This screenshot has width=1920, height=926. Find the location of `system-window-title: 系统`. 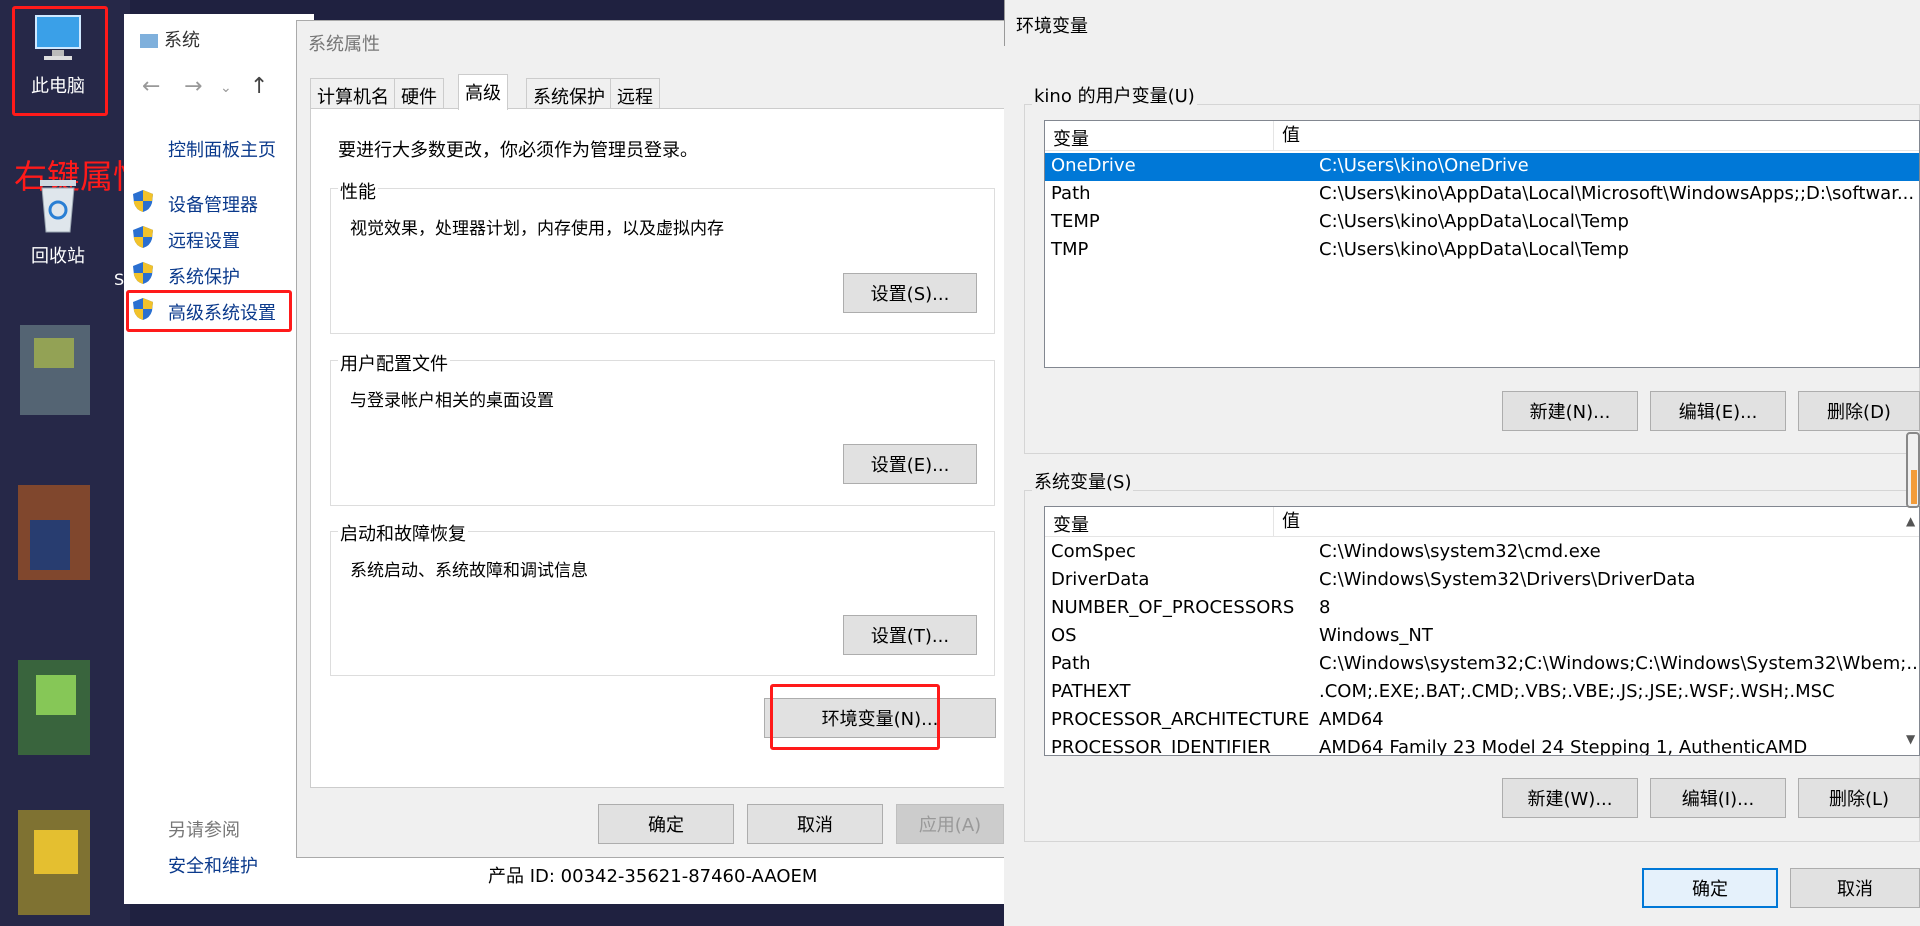

system-window-title: 系统 is located at coordinates (170, 39).